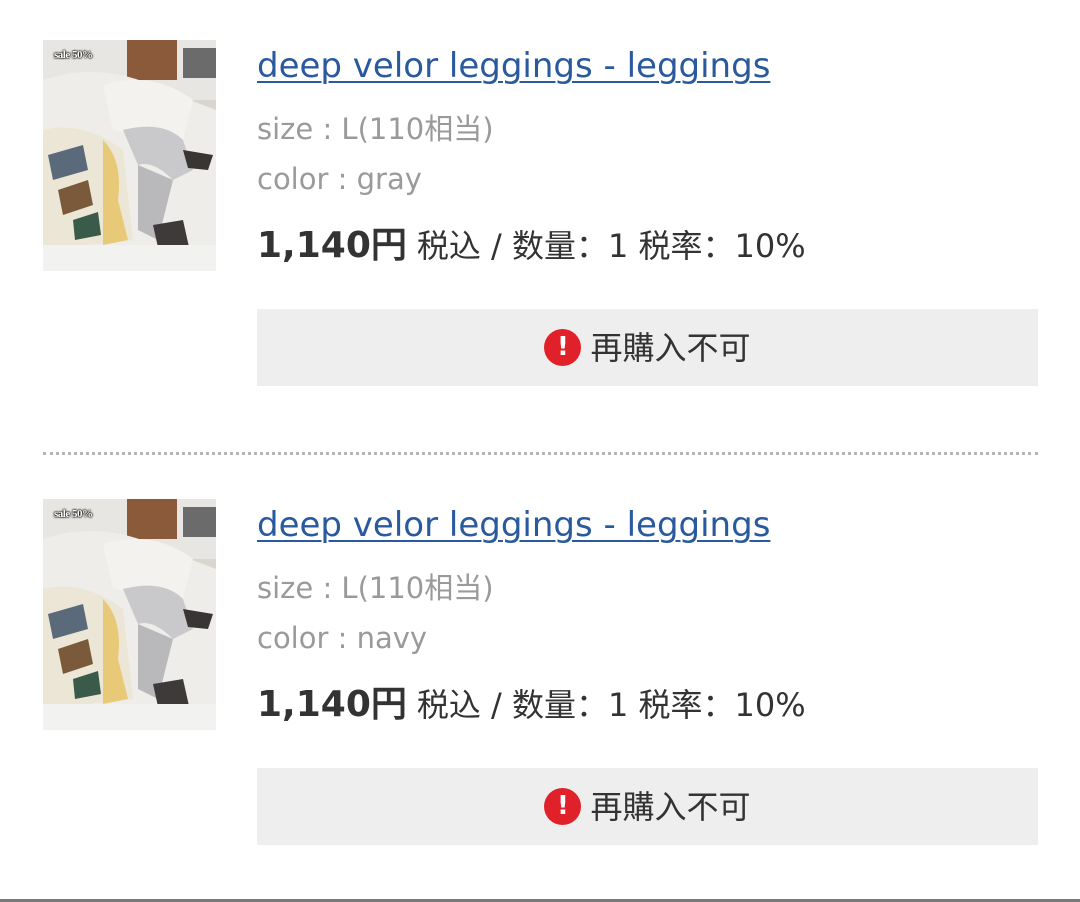 This screenshot has height=902, width=1080. What do you see at coordinates (339, 179) in the screenshot?
I see `product-color: color : gray` at bounding box center [339, 179].